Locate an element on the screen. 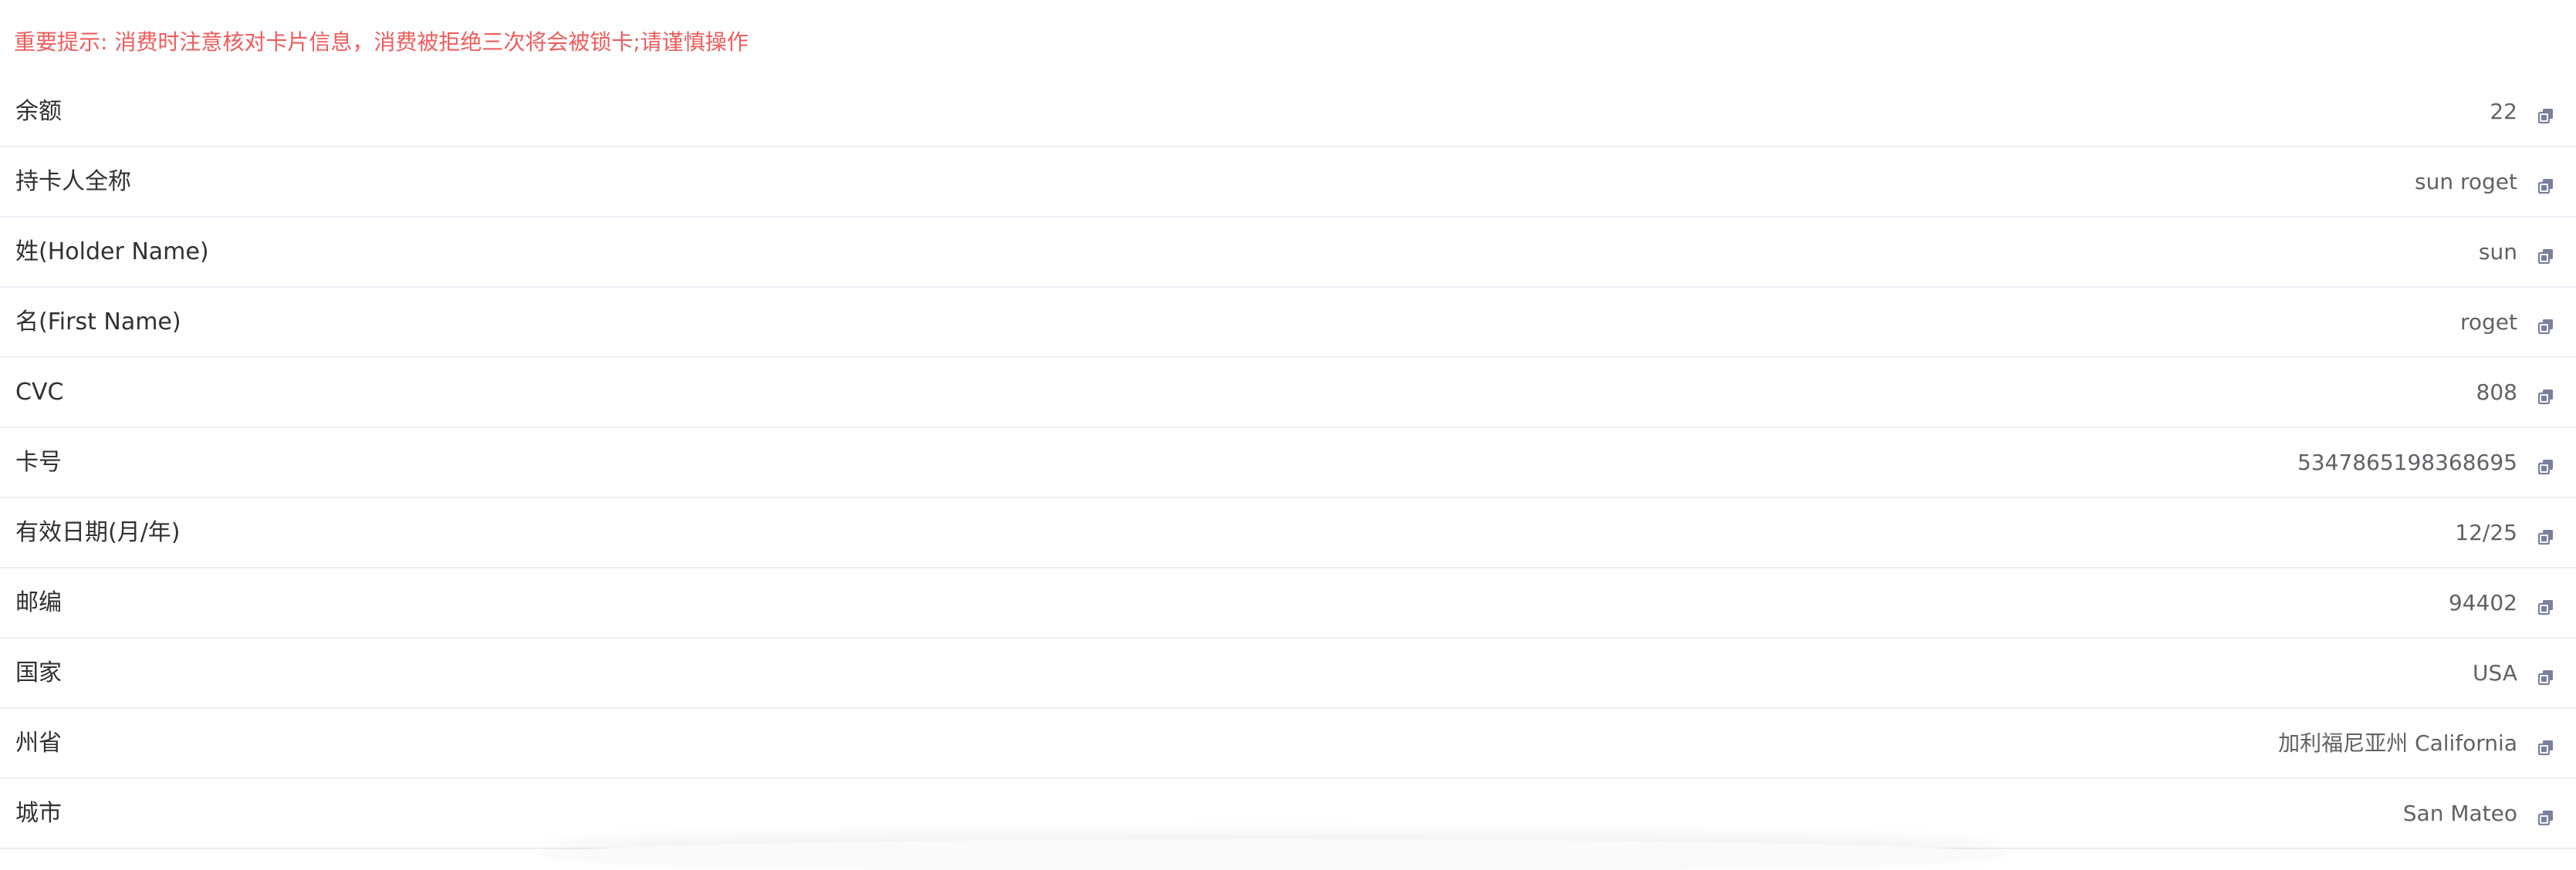 The image size is (2576, 870). row-label: 持卡人全称 is located at coordinates (73, 181).